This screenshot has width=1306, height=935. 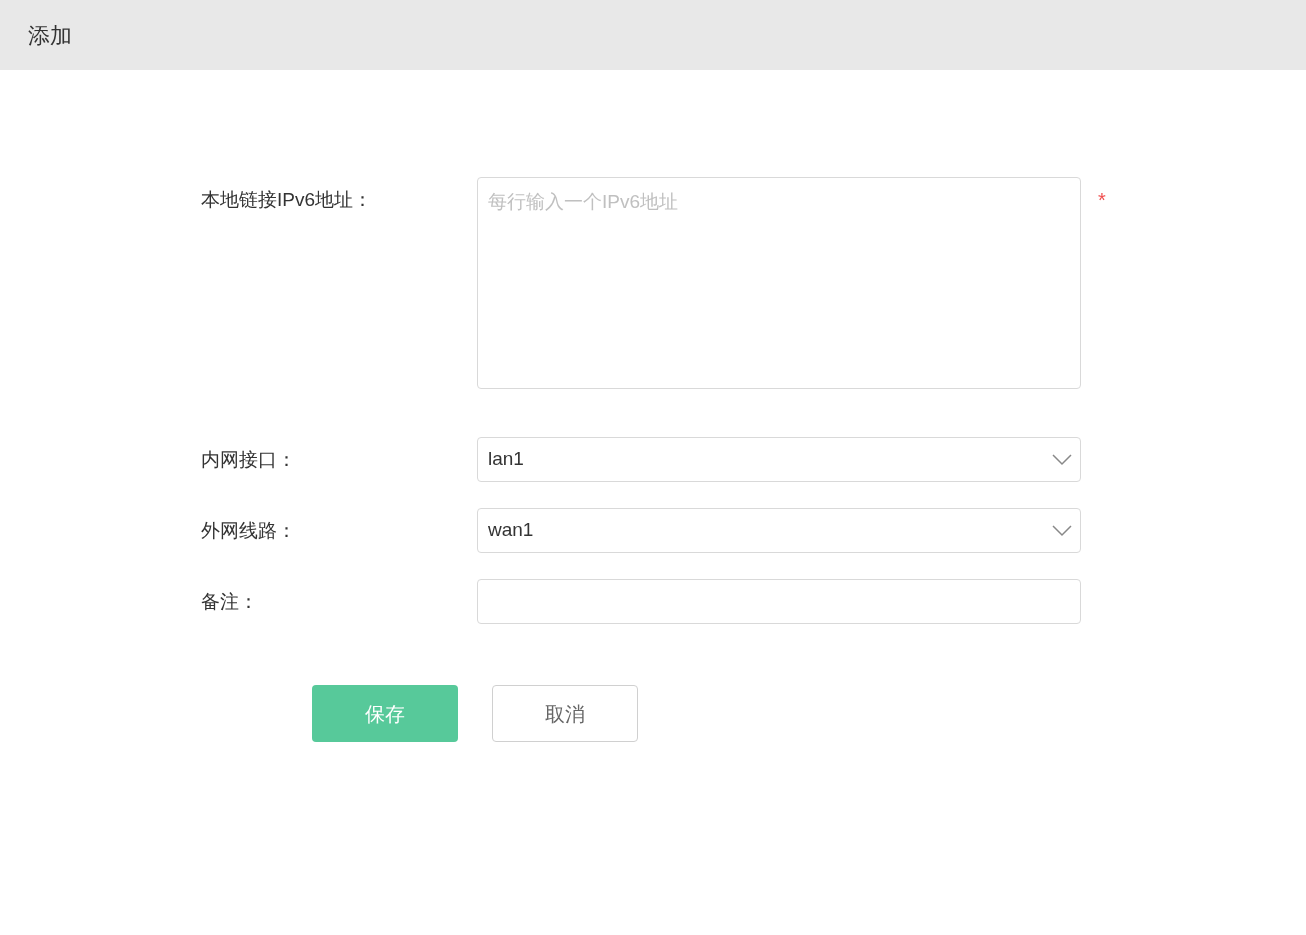 I want to click on field-label: 本地链接IPv6地址：, so click(x=287, y=200).